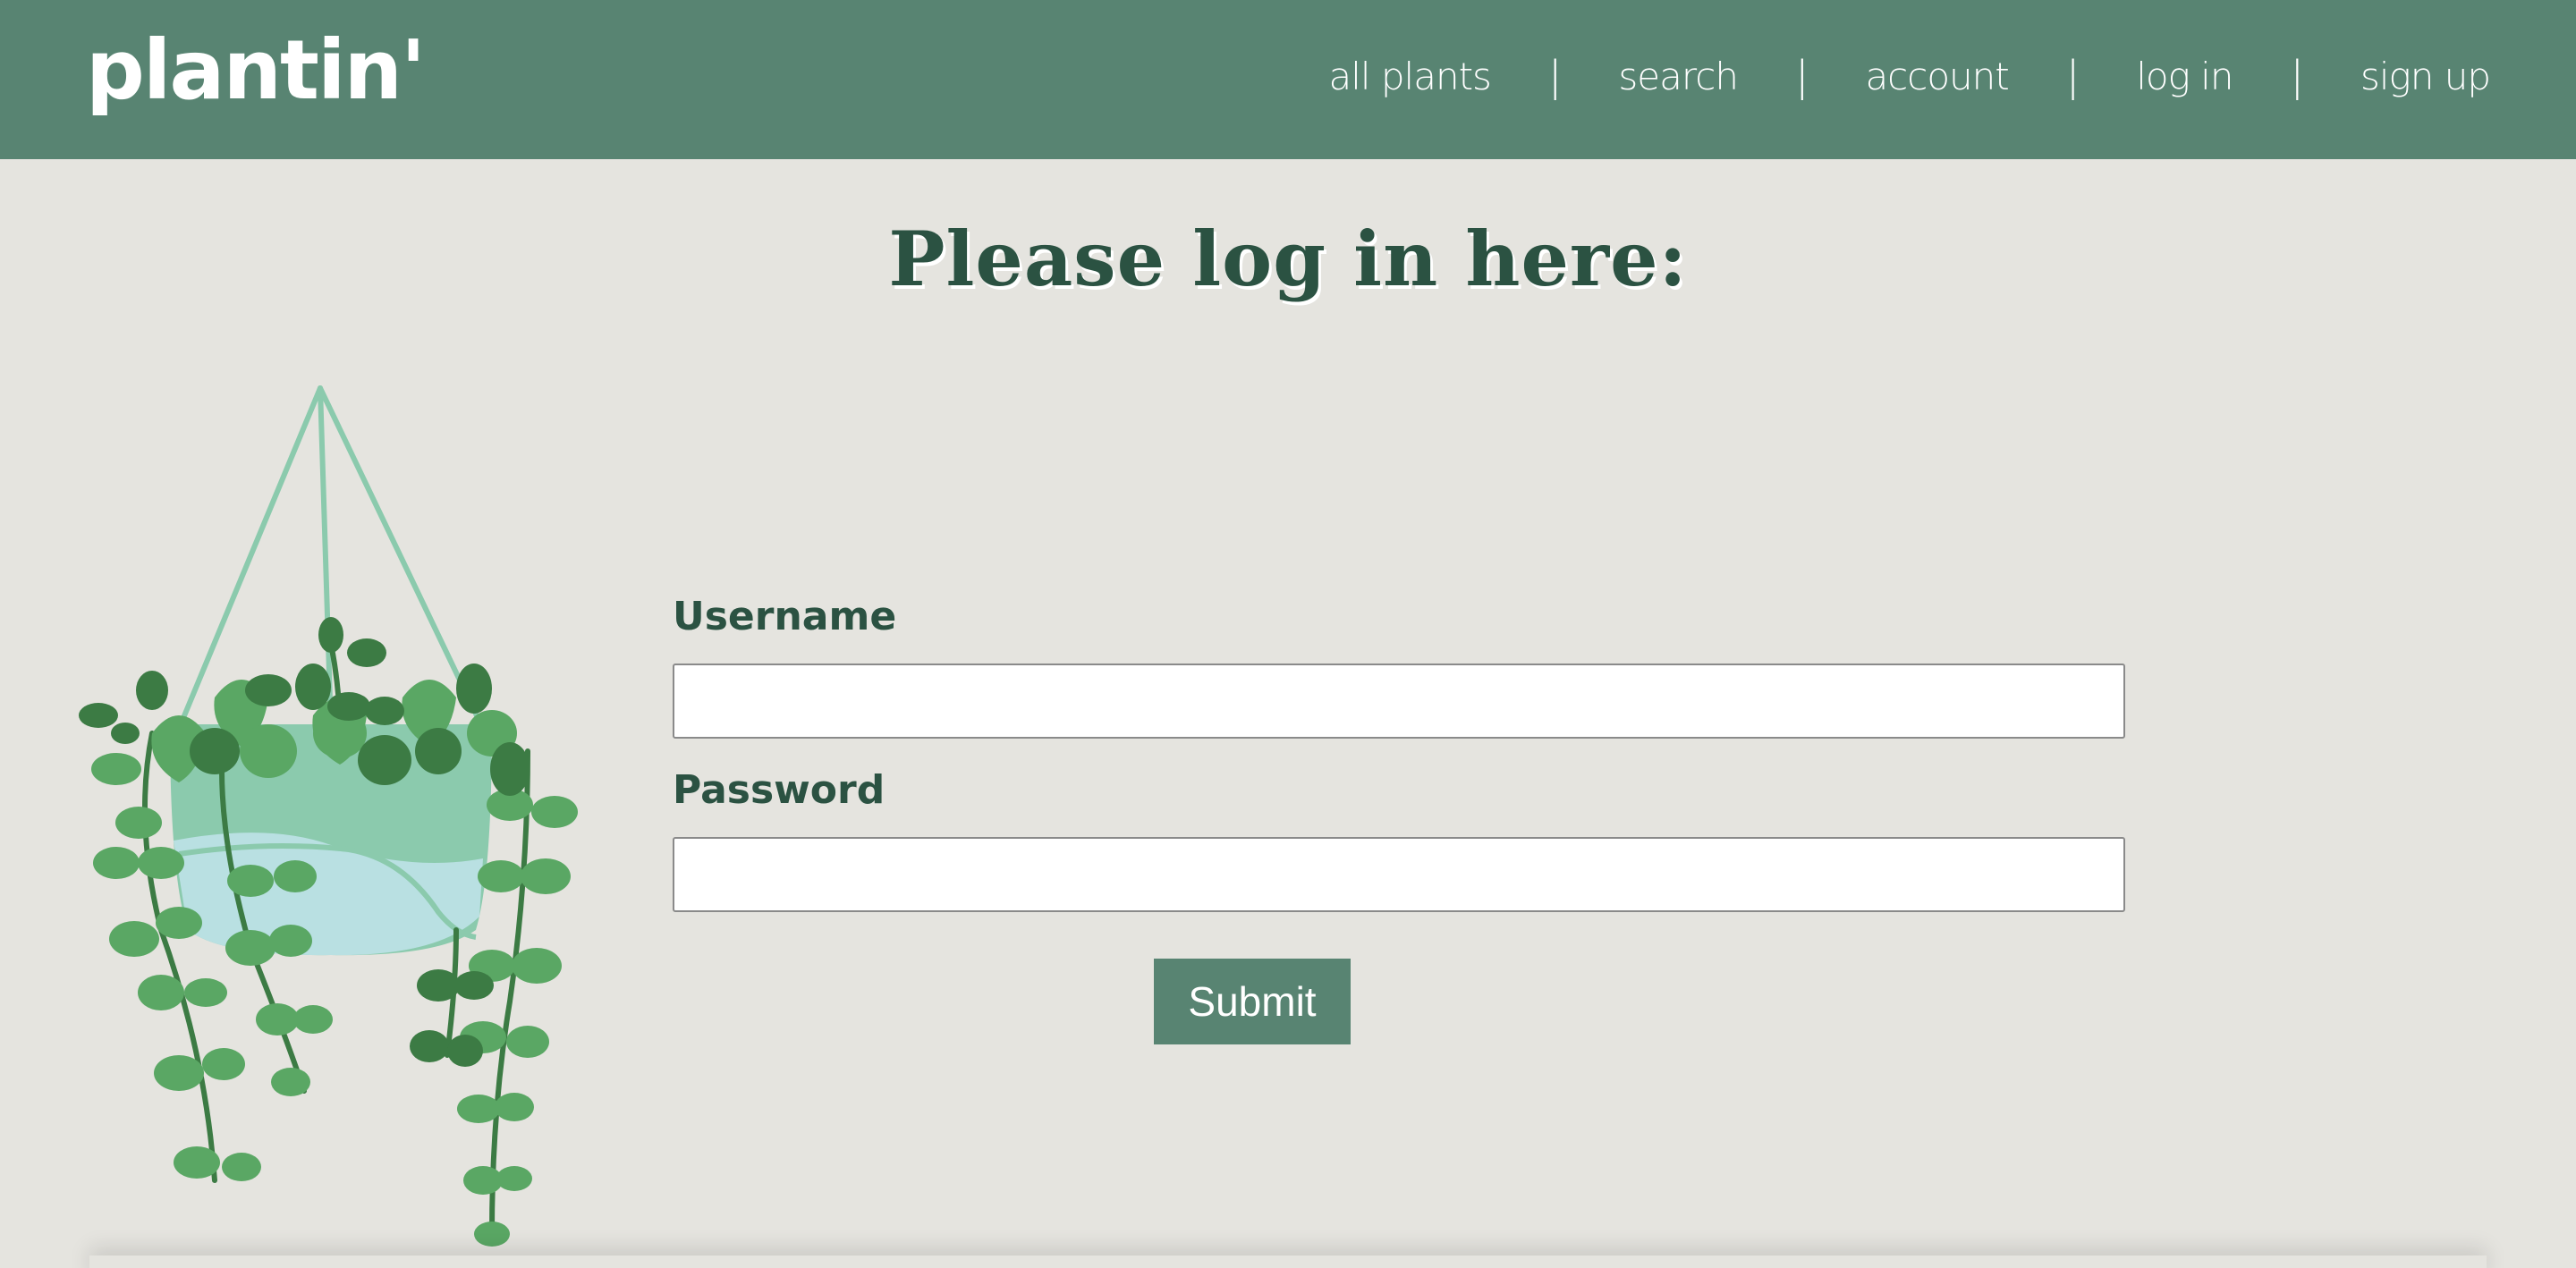 The height and width of the screenshot is (1268, 2576). I want to click on nav-log-in: log in, so click(2184, 76).